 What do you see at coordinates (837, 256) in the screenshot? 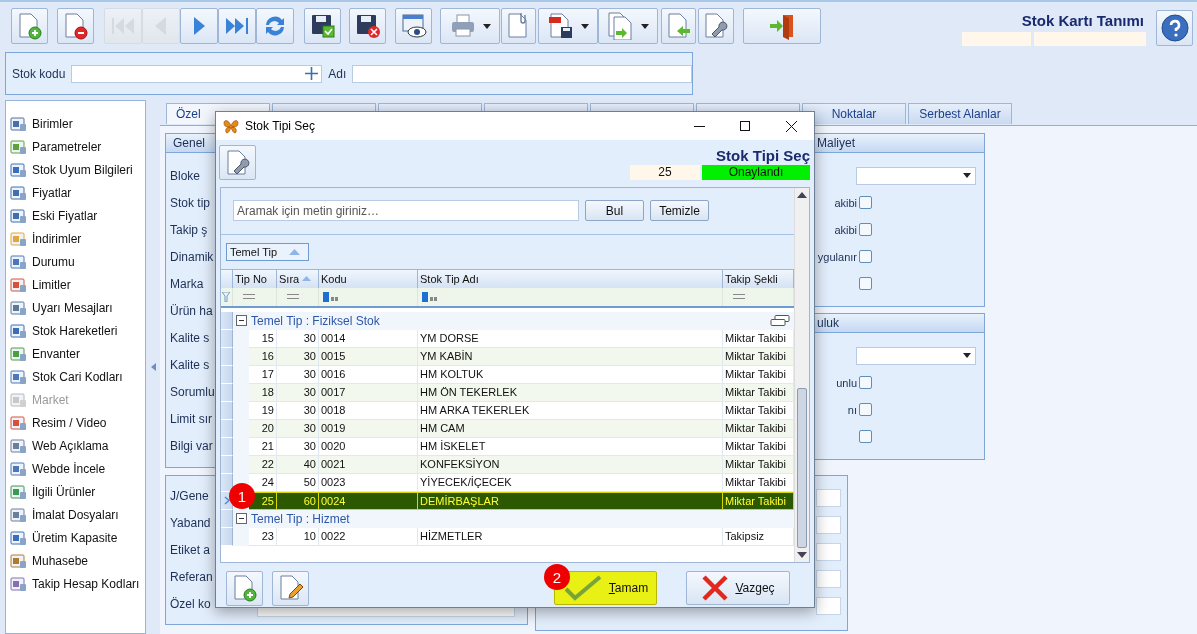
I see `field-label: ygulanır` at bounding box center [837, 256].